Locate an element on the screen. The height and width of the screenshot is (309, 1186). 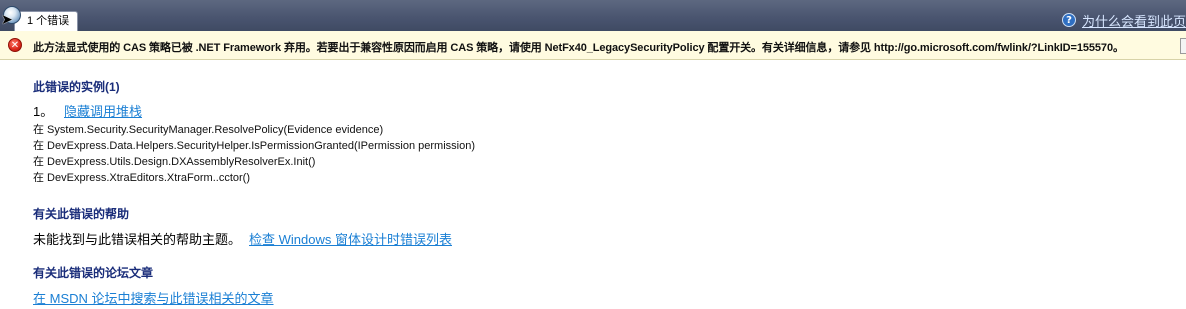
tab-error-count: 1 个错误 is located at coordinates (46, 21).